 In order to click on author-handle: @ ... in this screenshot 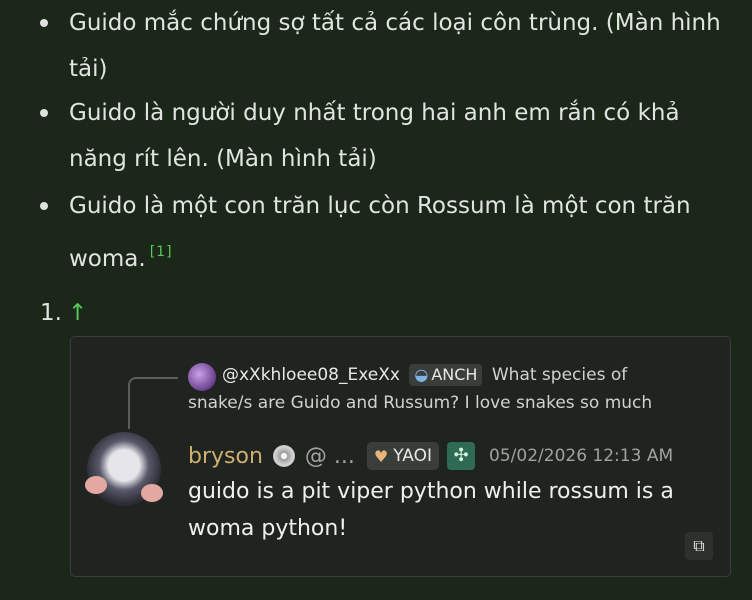, I will do `click(330, 456)`.